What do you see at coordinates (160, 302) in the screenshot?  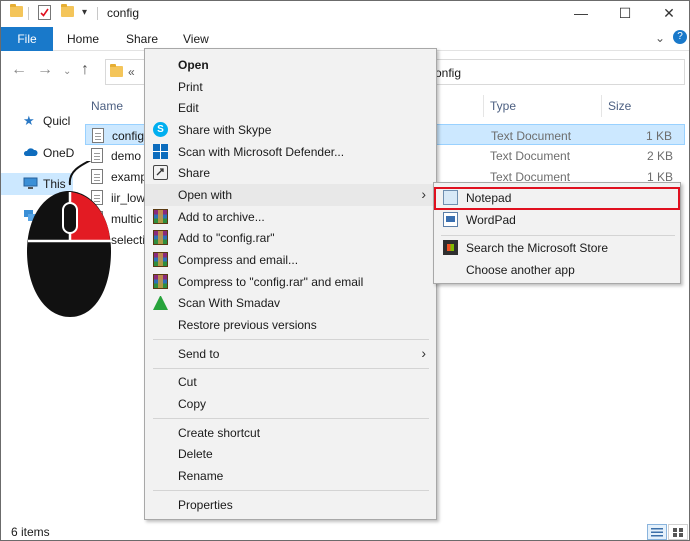 I see `smadav-icon` at bounding box center [160, 302].